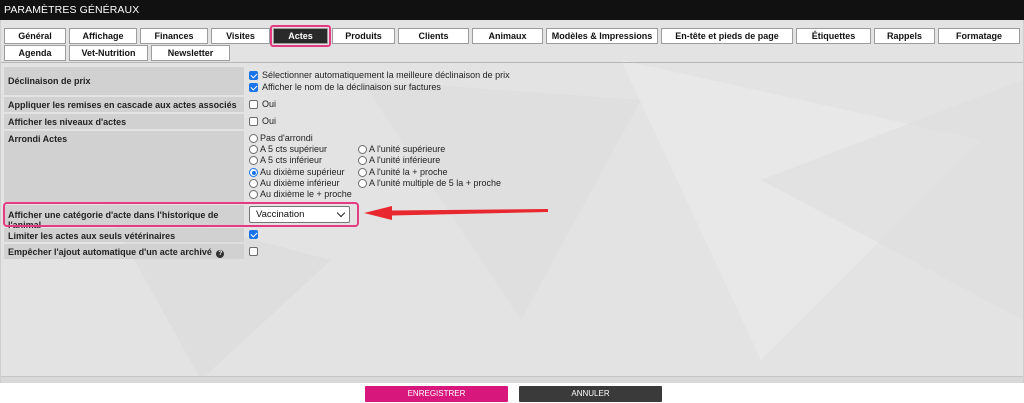 This screenshot has width=1024, height=403. Describe the element at coordinates (456, 213) in the screenshot. I see `annotation-arrow` at that location.